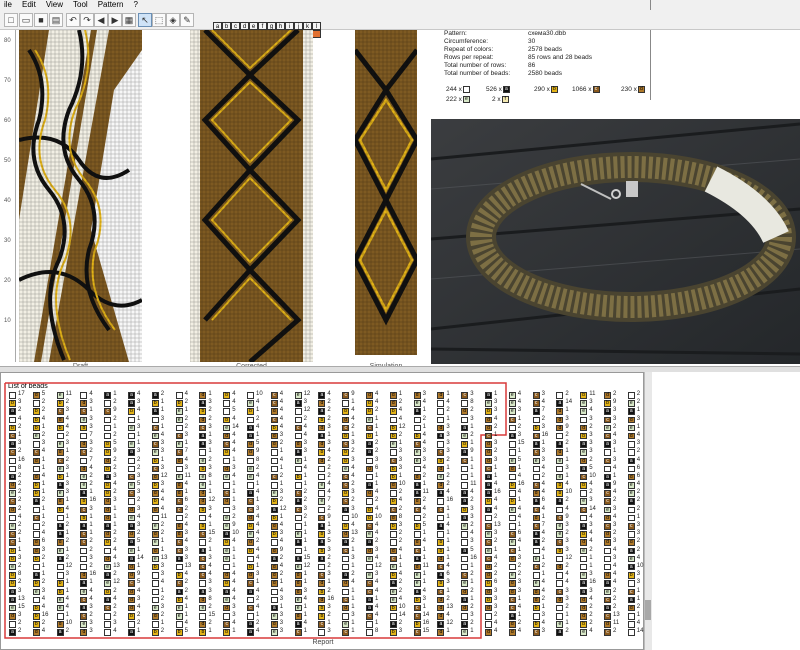 This screenshot has width=800, height=650. What do you see at coordinates (518, 575) in the screenshot?
I see `bead-list-item: e2` at bounding box center [518, 575].